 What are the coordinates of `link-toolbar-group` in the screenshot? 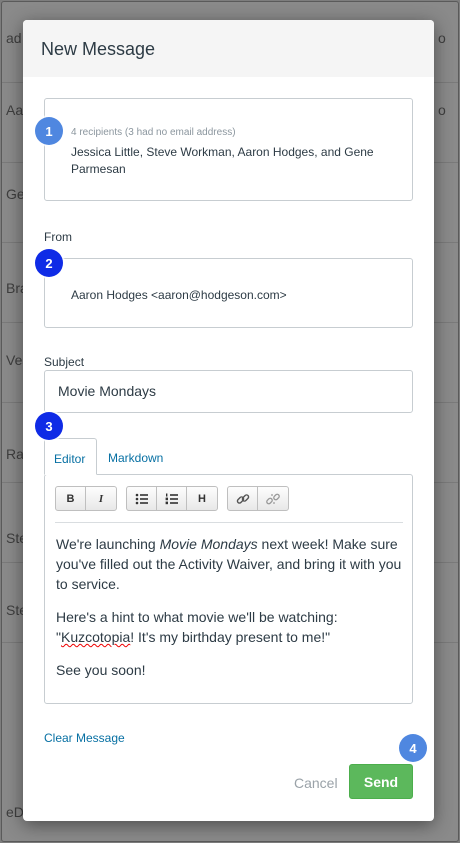 It's located at (258, 498).